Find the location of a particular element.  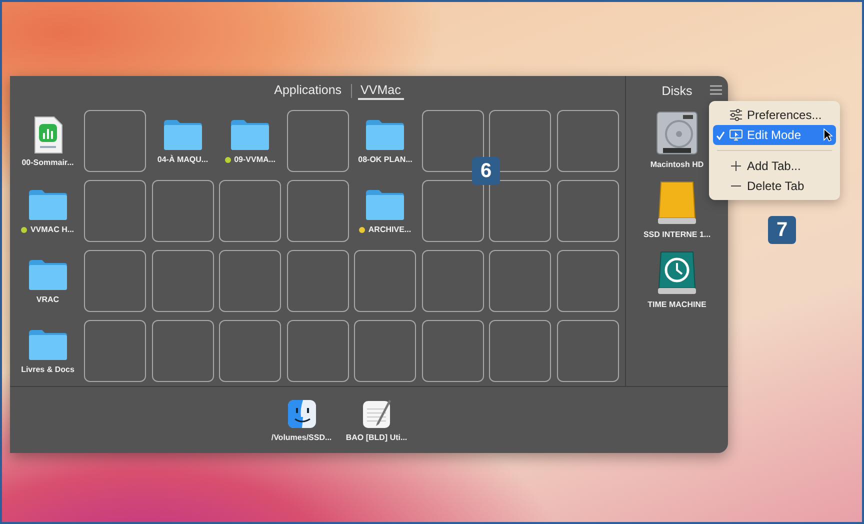

disk-label: TIME MACHINE is located at coordinates (677, 304).